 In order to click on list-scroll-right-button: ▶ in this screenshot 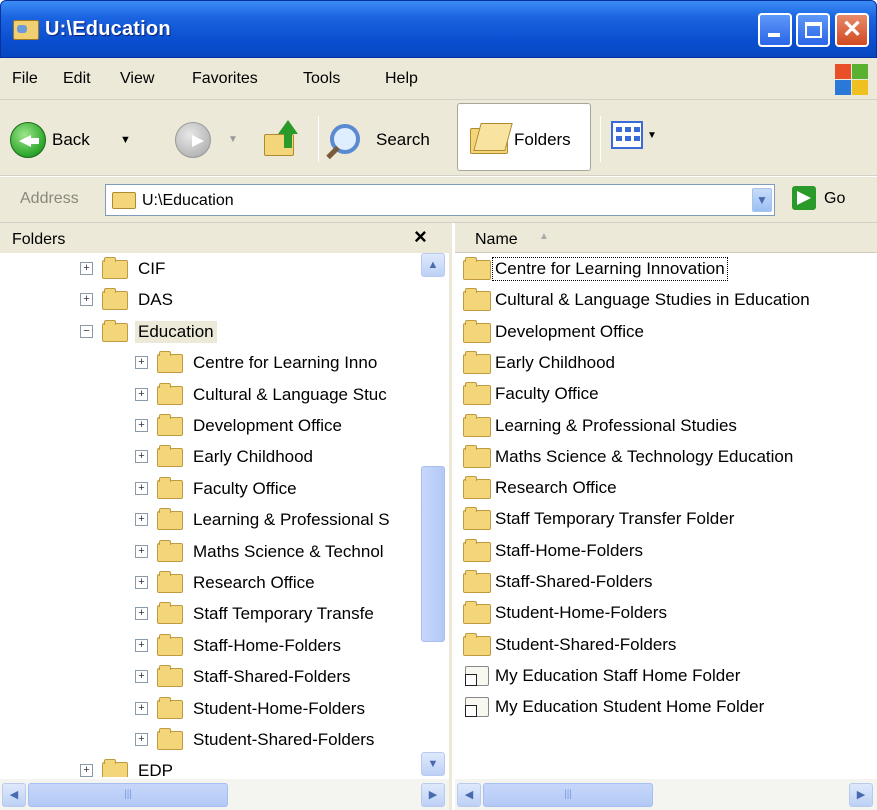, I will do `click(861, 795)`.